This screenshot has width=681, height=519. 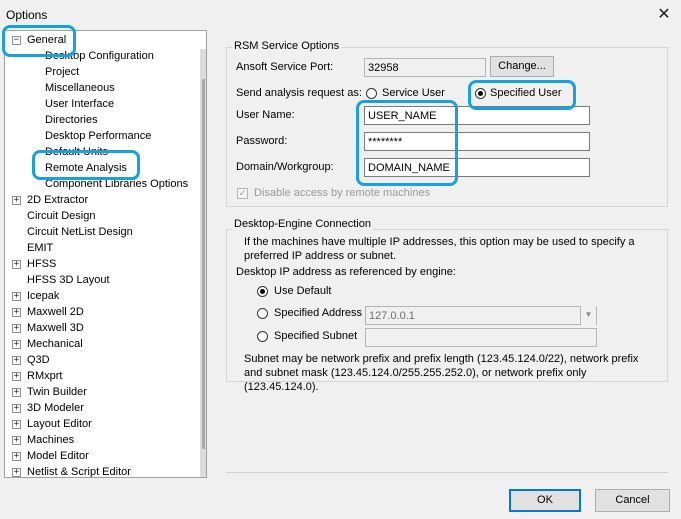 I want to click on tree-item-circuit-design: Circuit Design, so click(x=61, y=216).